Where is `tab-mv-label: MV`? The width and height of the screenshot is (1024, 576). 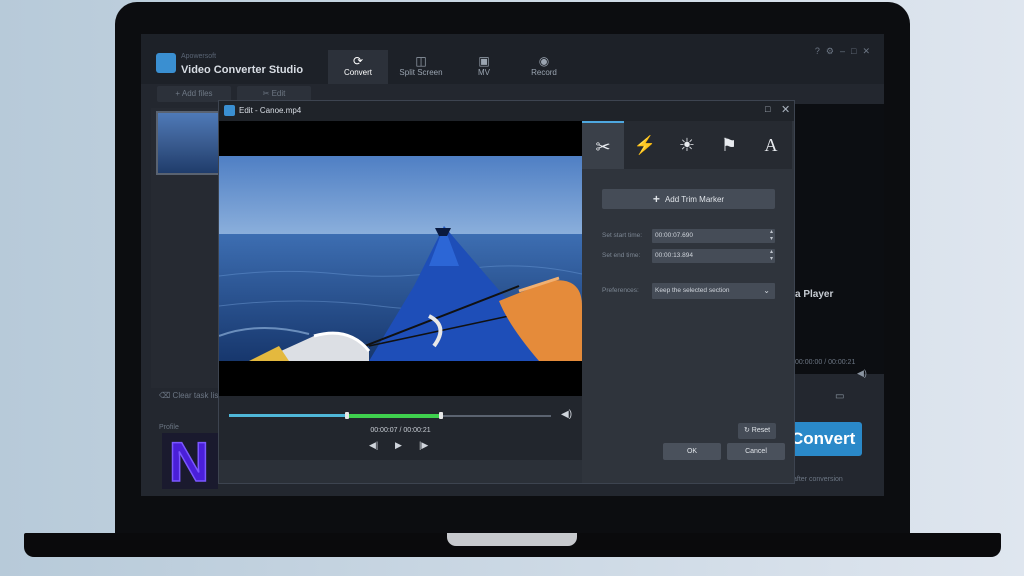 tab-mv-label: MV is located at coordinates (484, 72).